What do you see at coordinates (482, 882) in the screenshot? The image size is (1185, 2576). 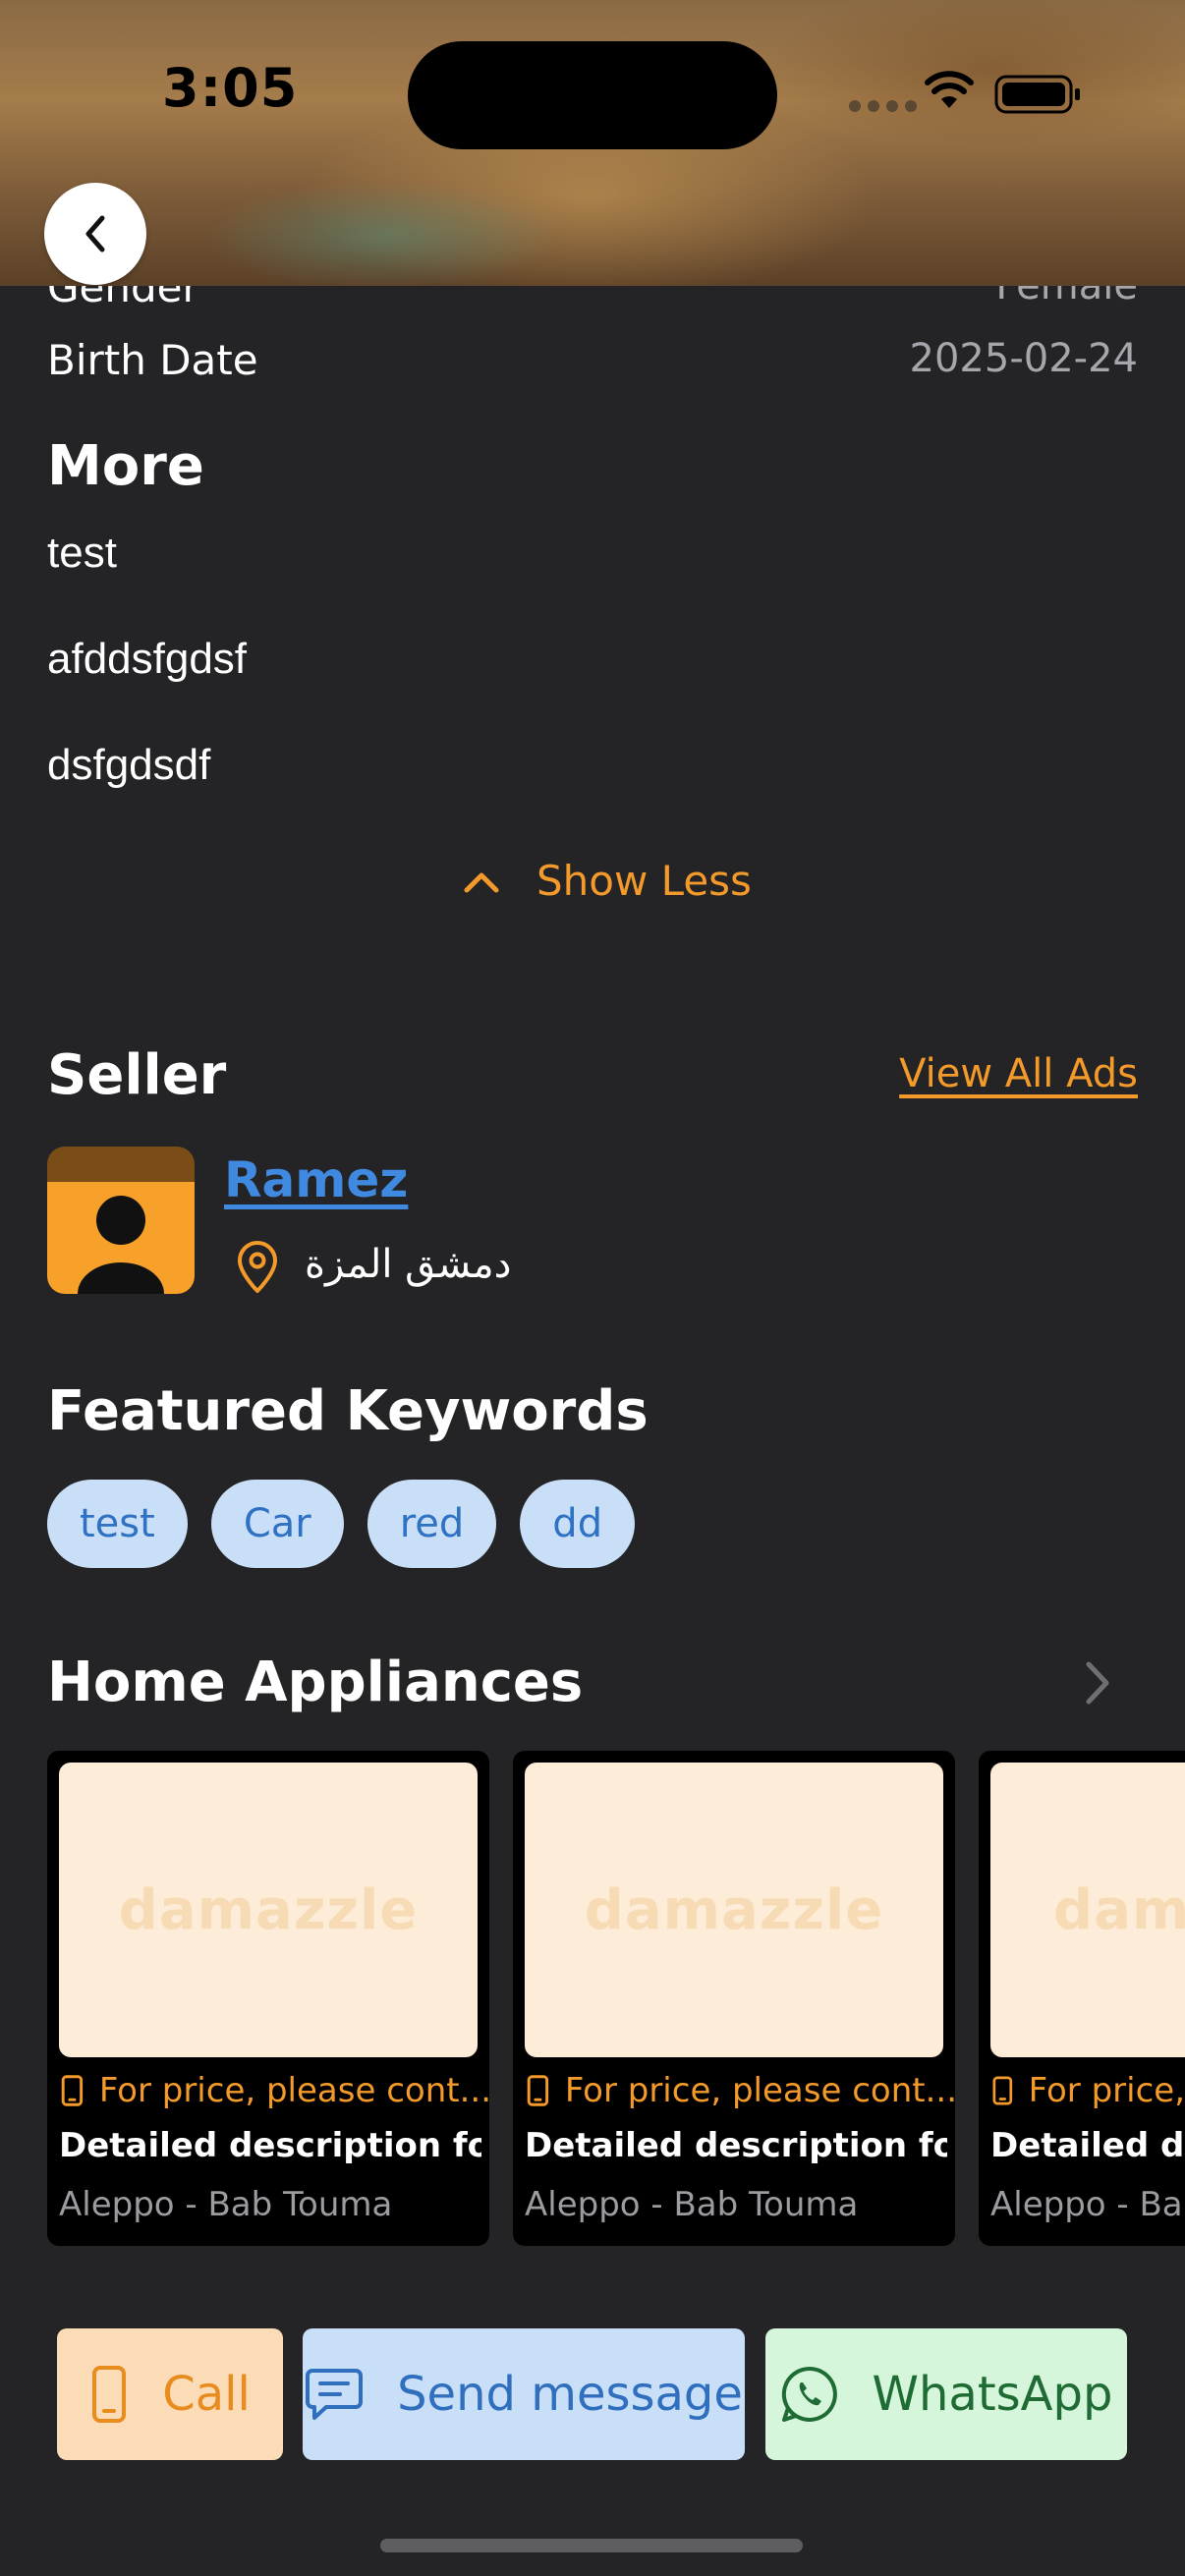 I see `chevron-up-icon` at bounding box center [482, 882].